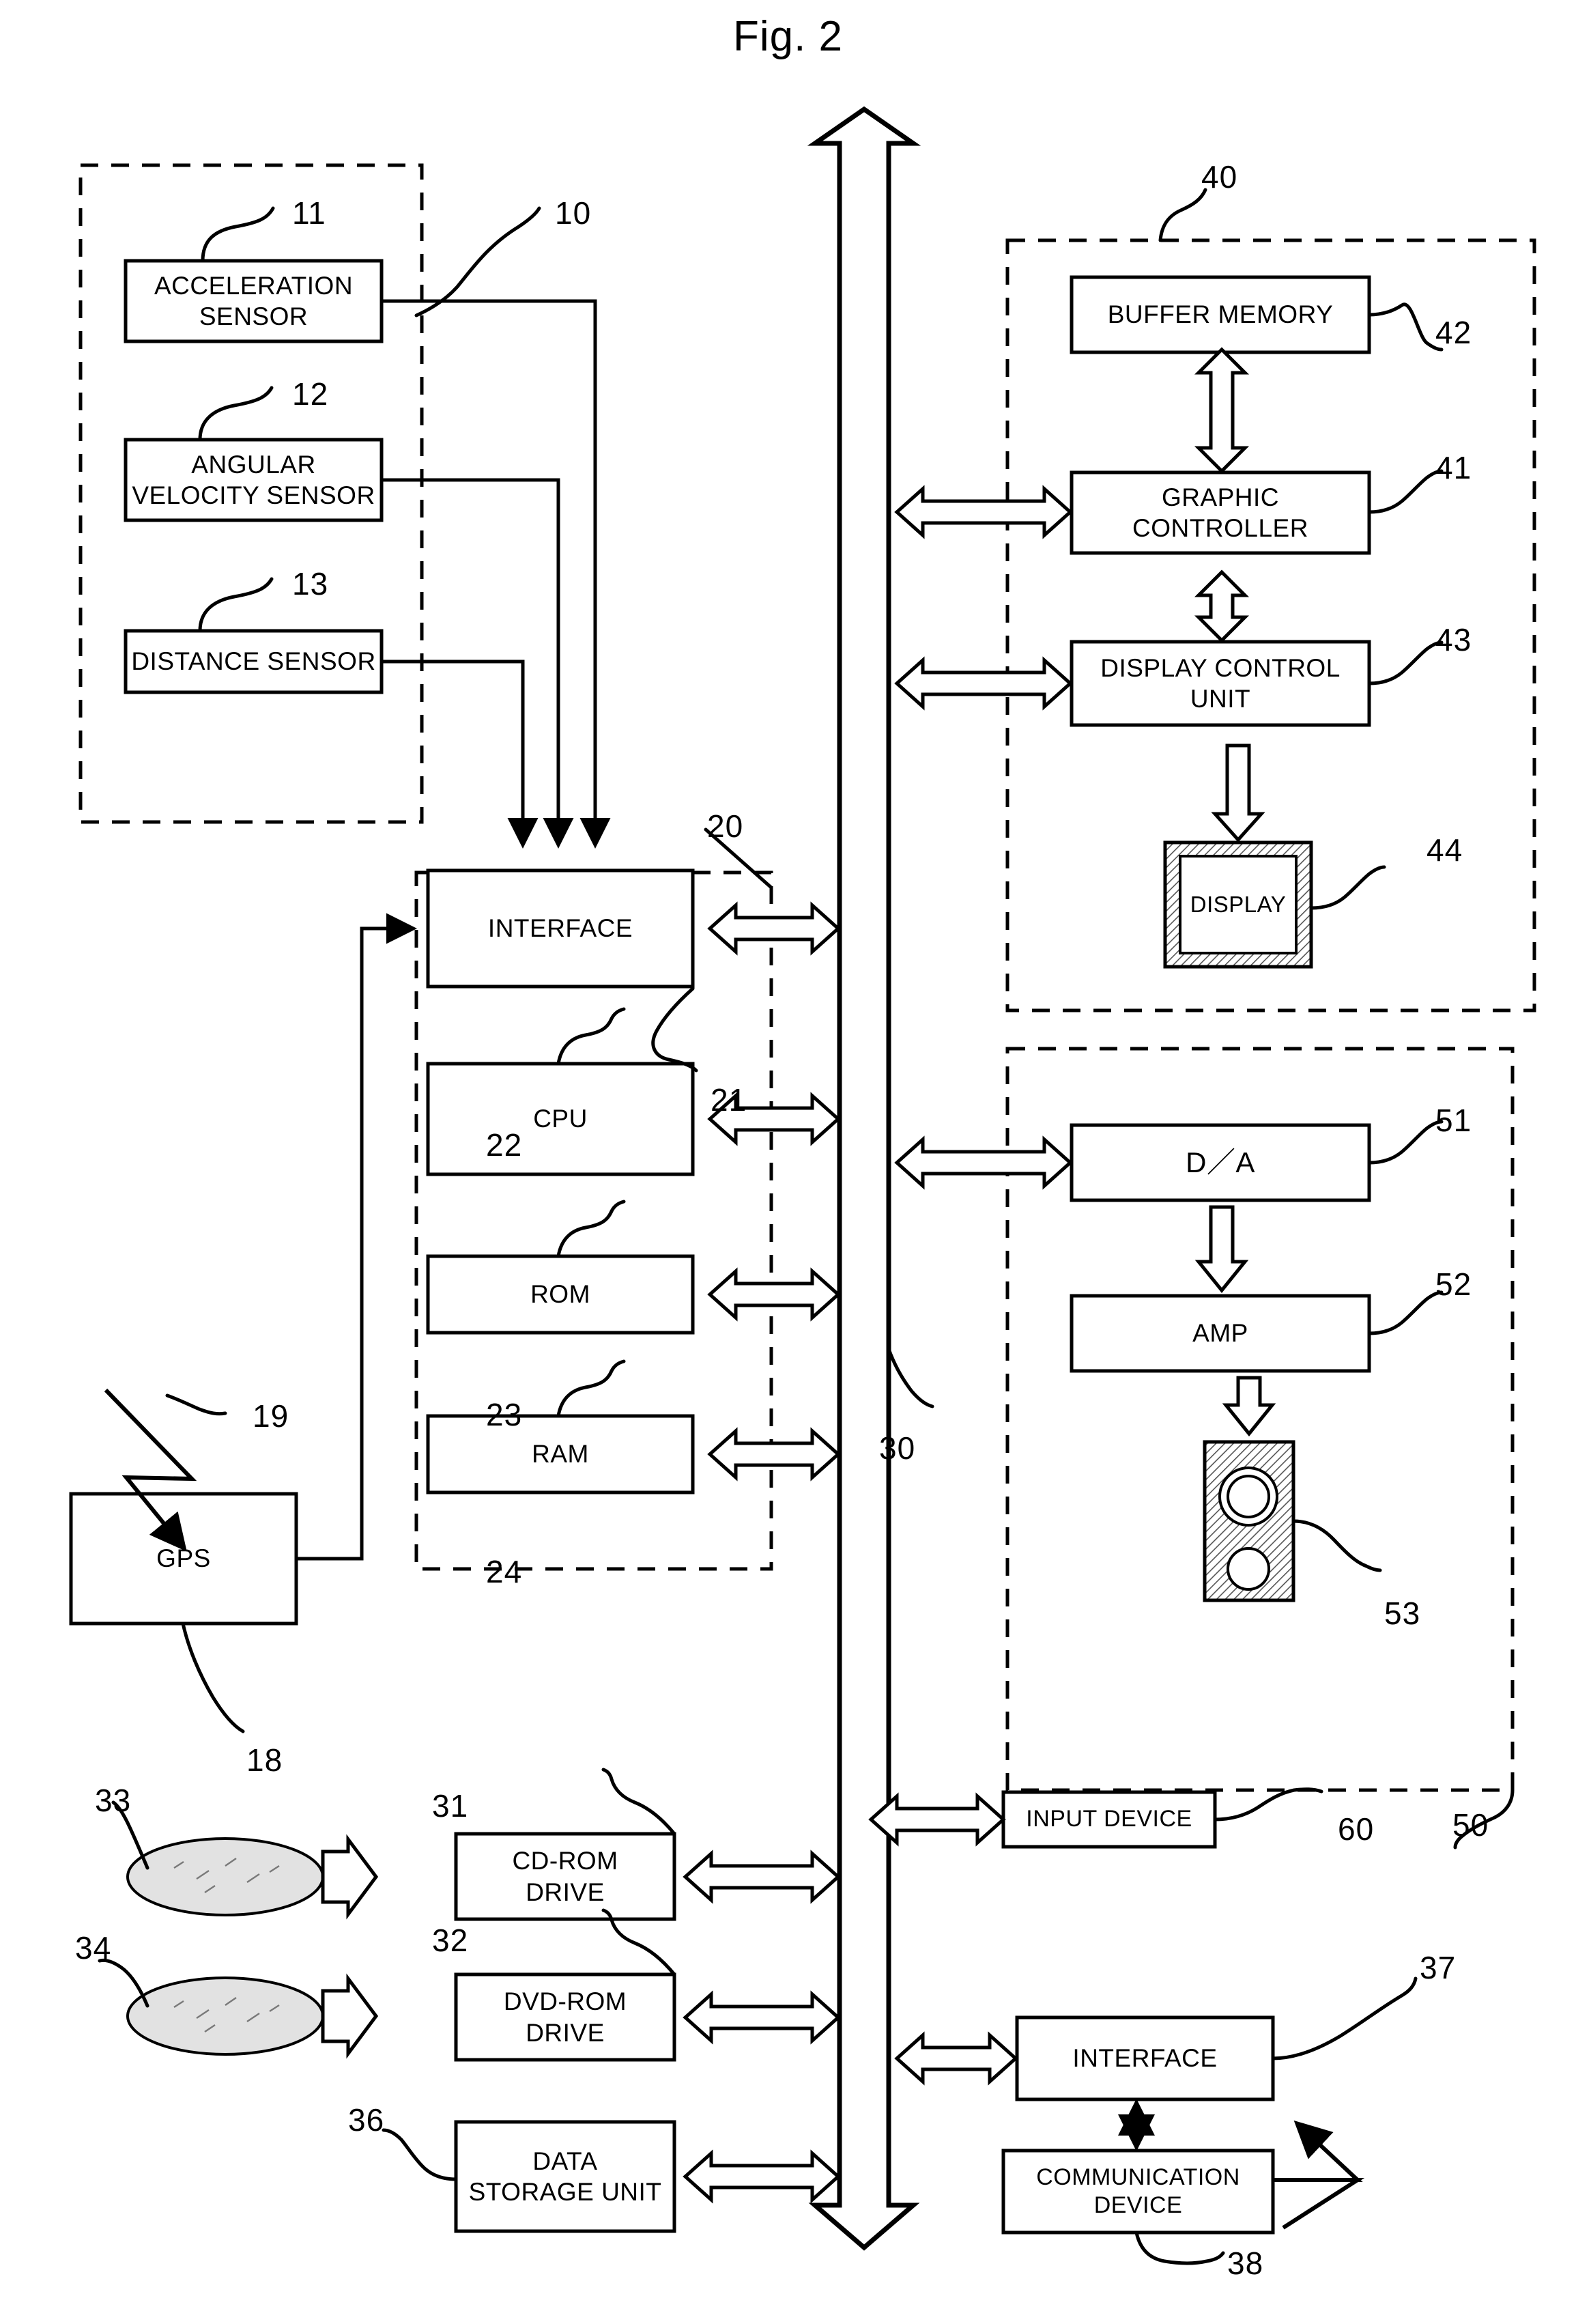 This screenshot has height=2324, width=1576. I want to click on box-ram, so click(560, 1454).